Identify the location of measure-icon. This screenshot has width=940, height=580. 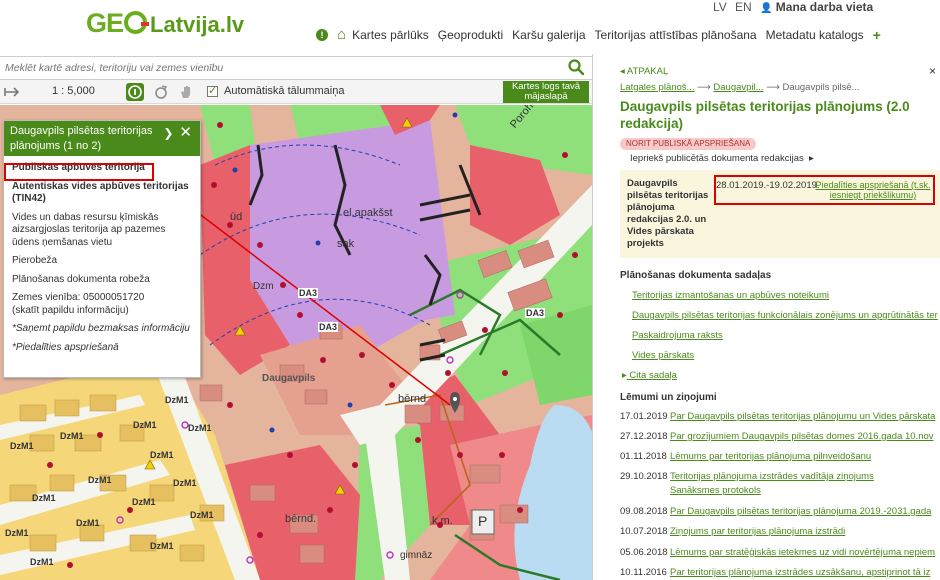
(13, 92).